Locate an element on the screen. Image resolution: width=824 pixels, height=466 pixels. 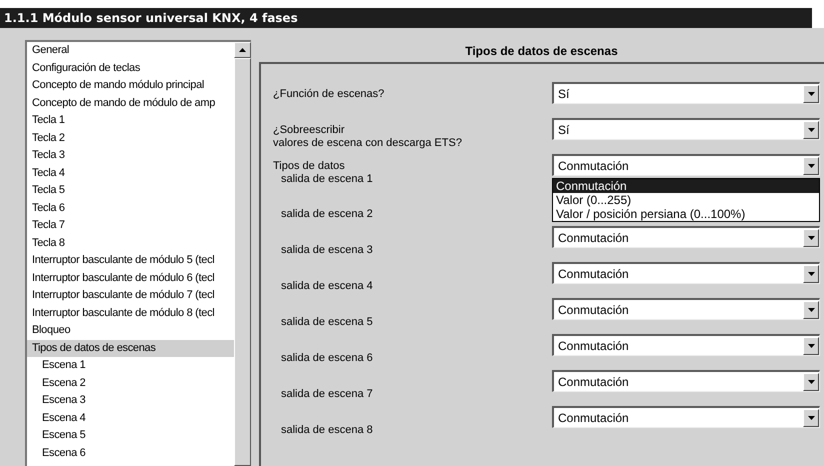
field-label: salida de escena 2 is located at coordinates (326, 214).